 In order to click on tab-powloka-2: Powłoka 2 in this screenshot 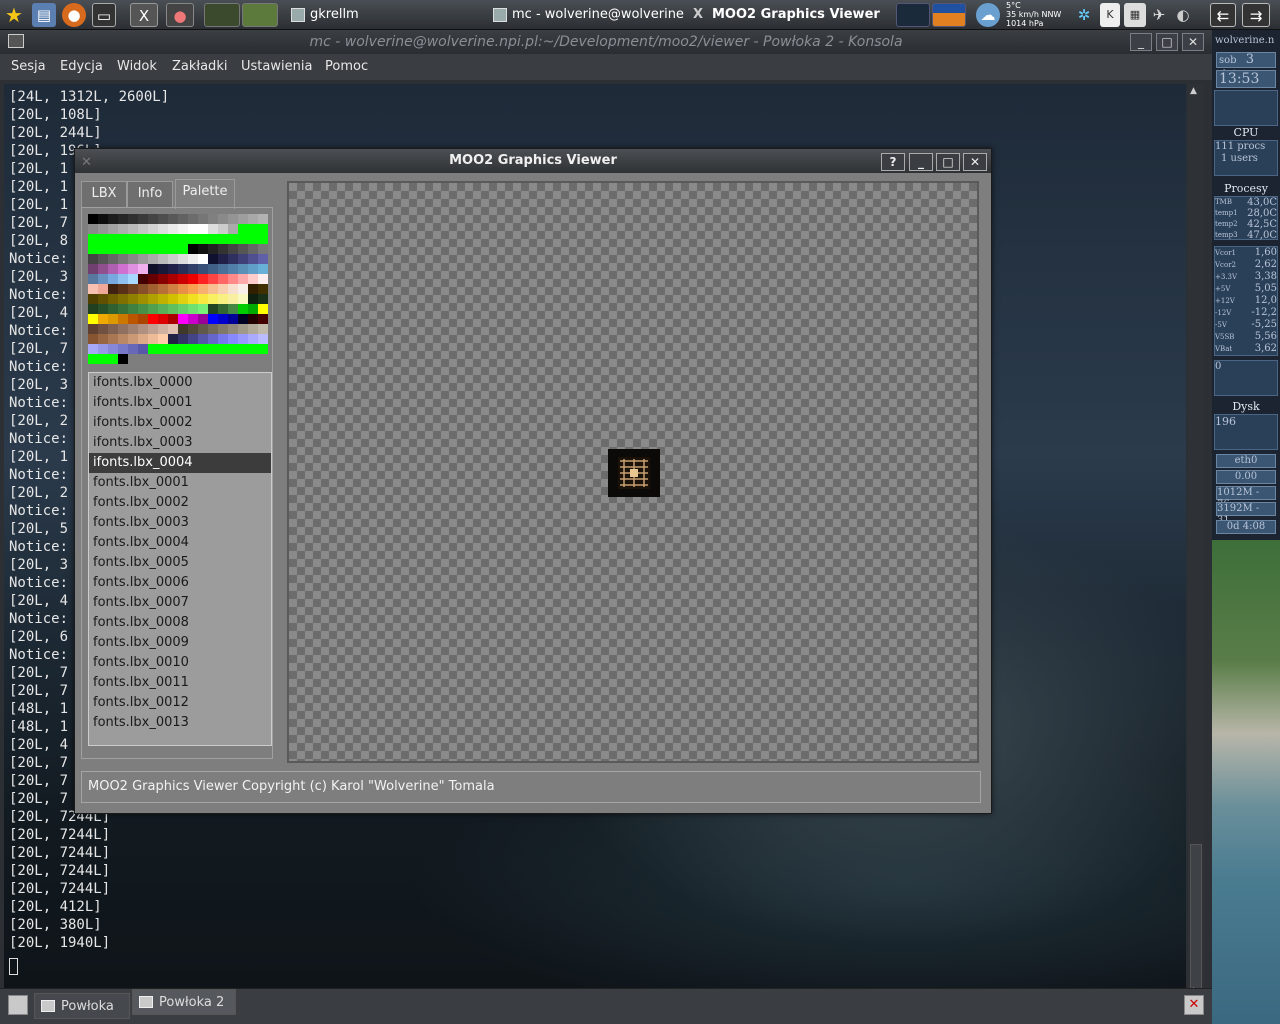, I will do `click(184, 1002)`.